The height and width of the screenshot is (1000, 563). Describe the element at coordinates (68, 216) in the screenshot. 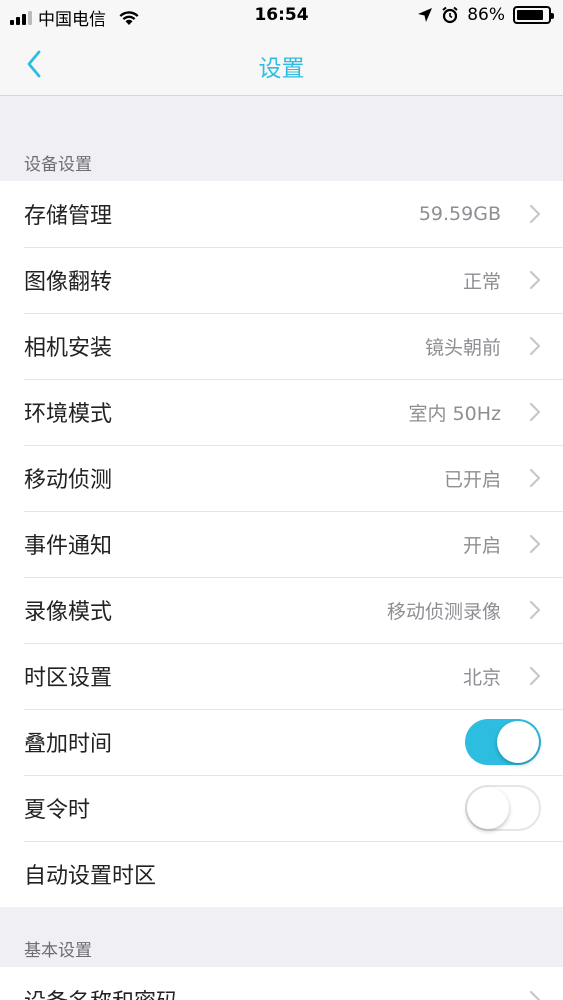

I see `row-label: 存储管理` at that location.